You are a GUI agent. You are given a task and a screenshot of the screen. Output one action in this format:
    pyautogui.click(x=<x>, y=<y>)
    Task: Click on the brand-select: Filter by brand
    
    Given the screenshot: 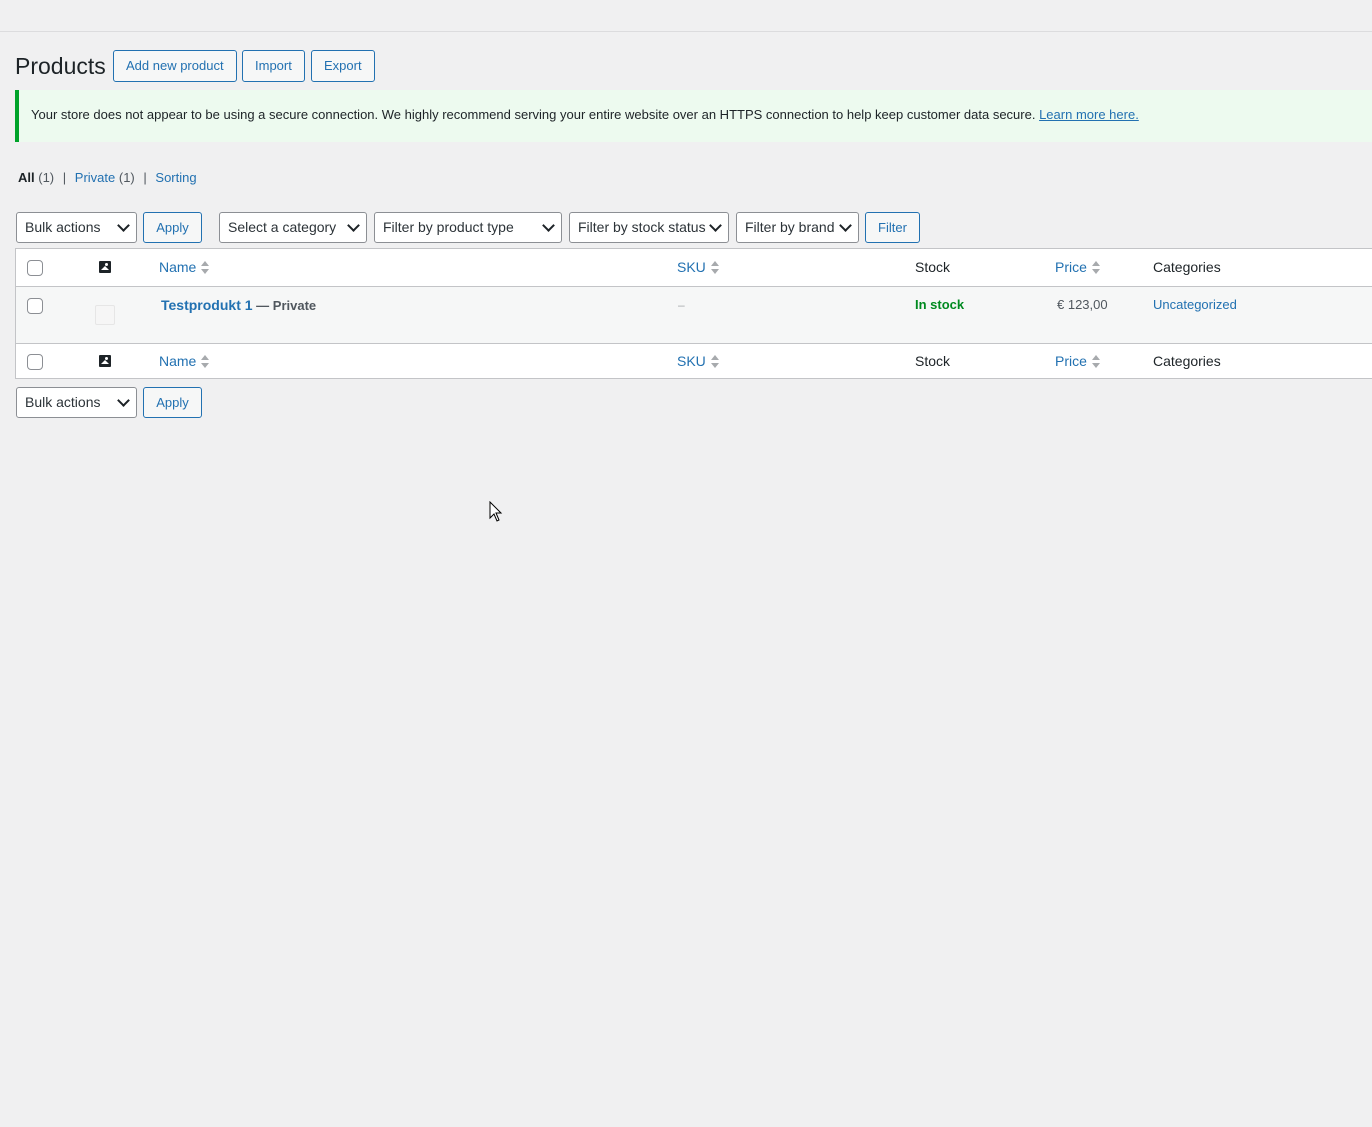 What is the action you would take?
    pyautogui.click(x=797, y=227)
    